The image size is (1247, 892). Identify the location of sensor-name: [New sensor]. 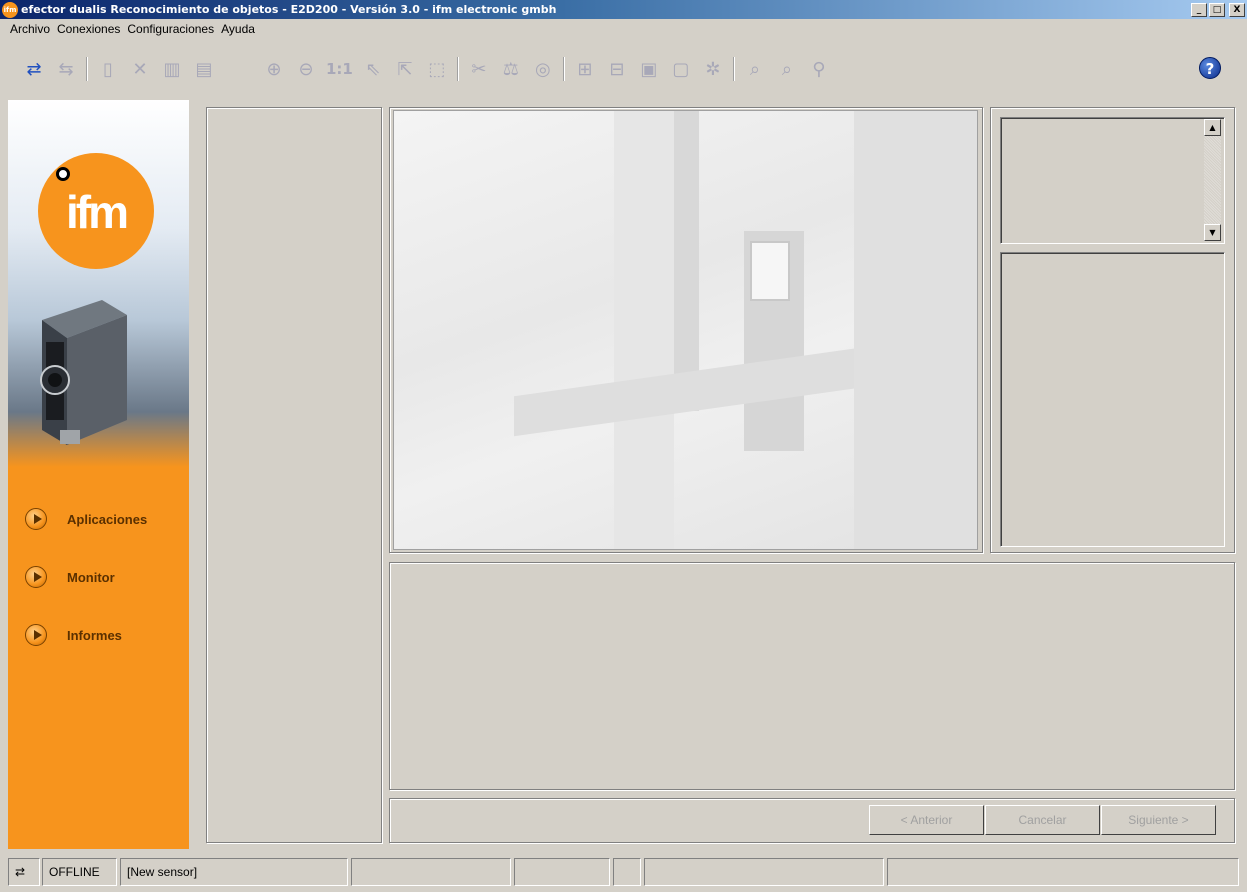
(234, 872).